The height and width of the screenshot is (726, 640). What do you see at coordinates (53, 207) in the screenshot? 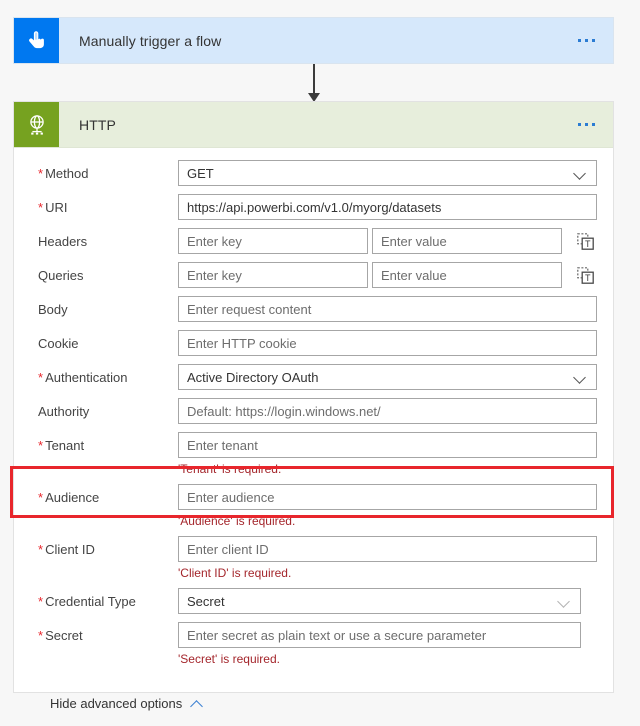
I see `label-uri: * URI` at bounding box center [53, 207].